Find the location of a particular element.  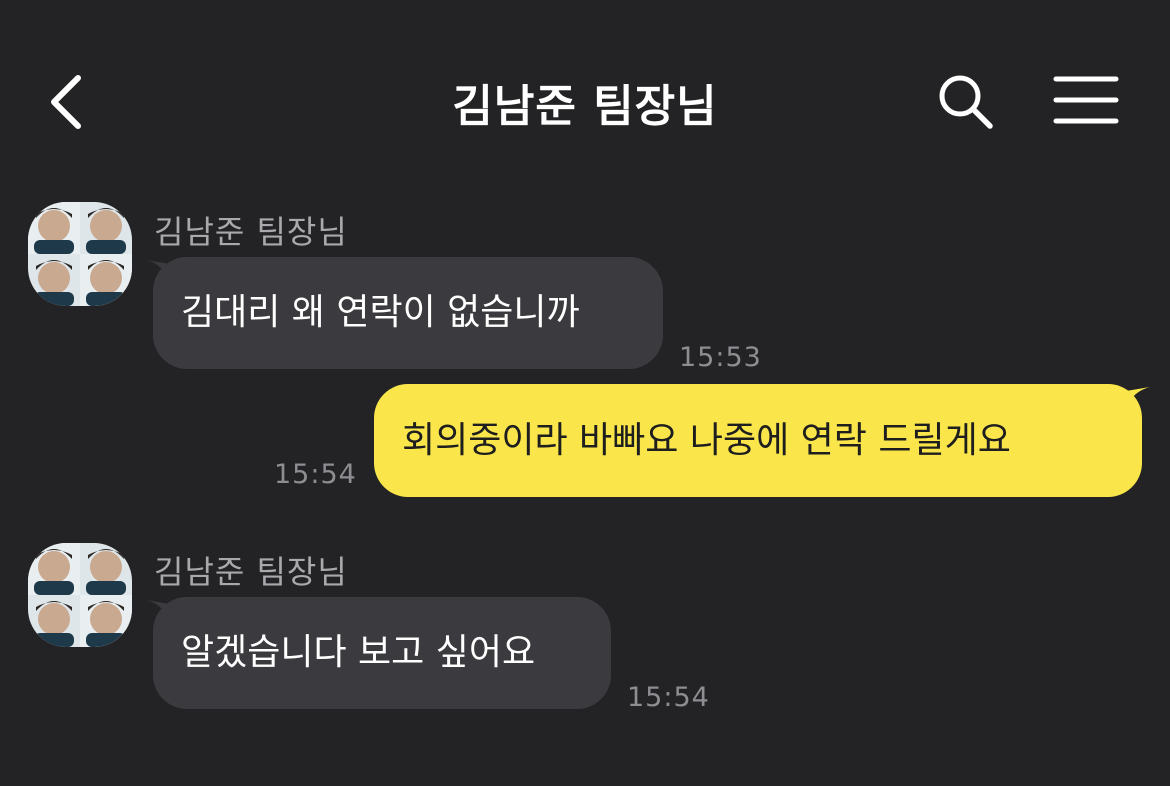

search-icon is located at coordinates (966, 102).